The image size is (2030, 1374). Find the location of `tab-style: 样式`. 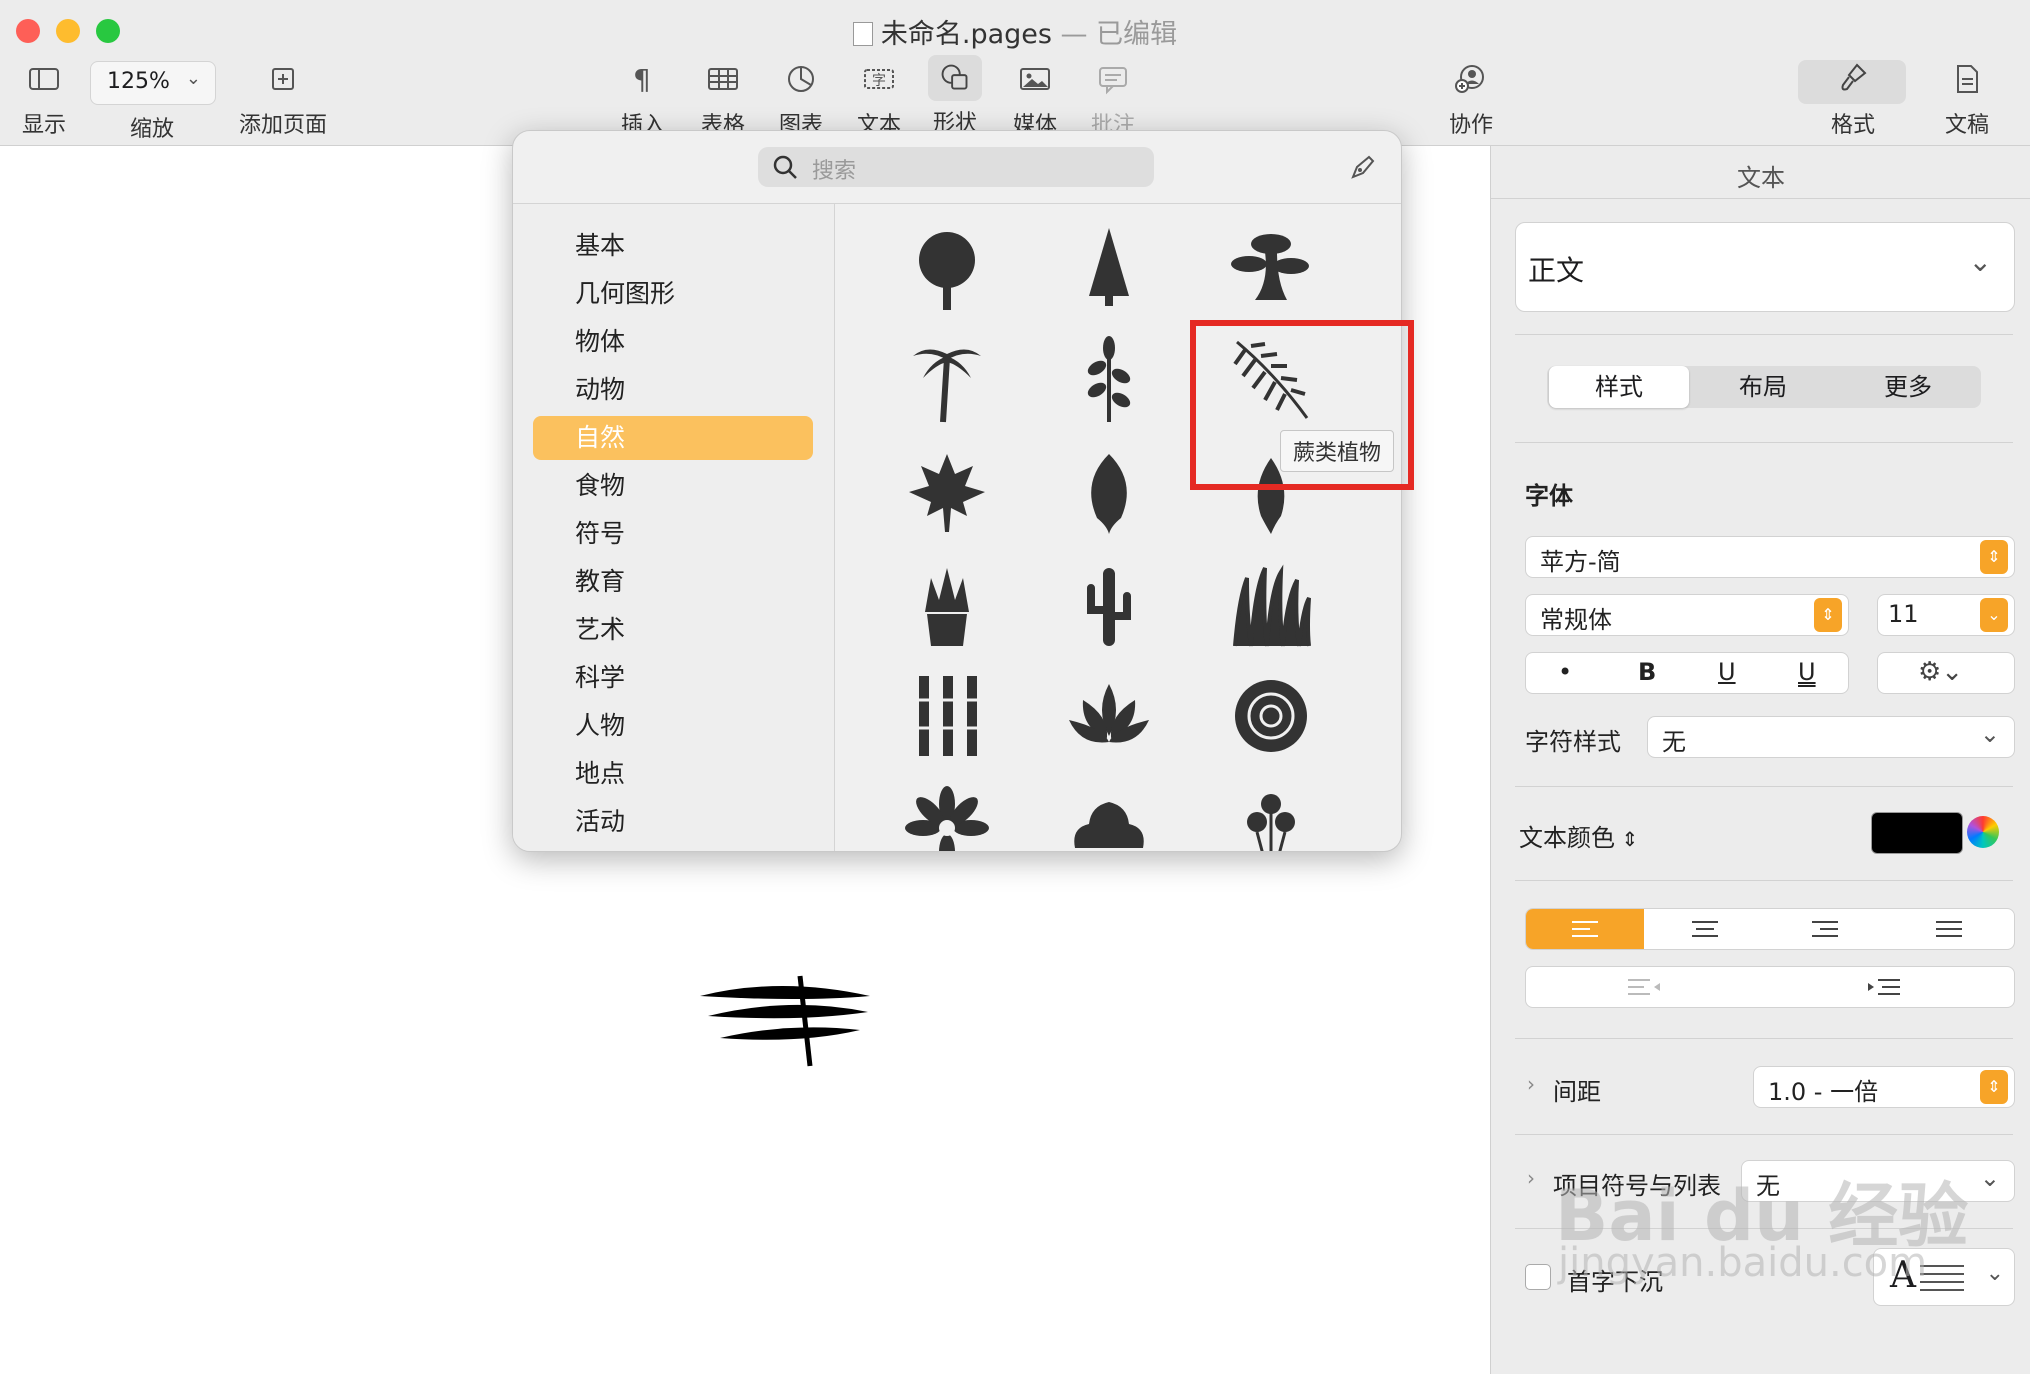

tab-style: 样式 is located at coordinates (1619, 387).